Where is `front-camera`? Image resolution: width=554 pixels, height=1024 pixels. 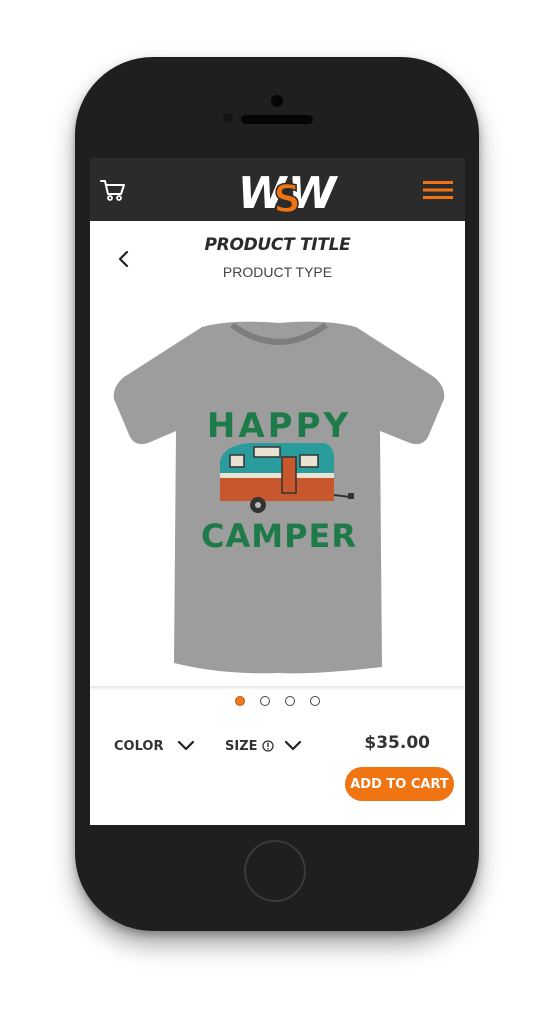 front-camera is located at coordinates (277, 101).